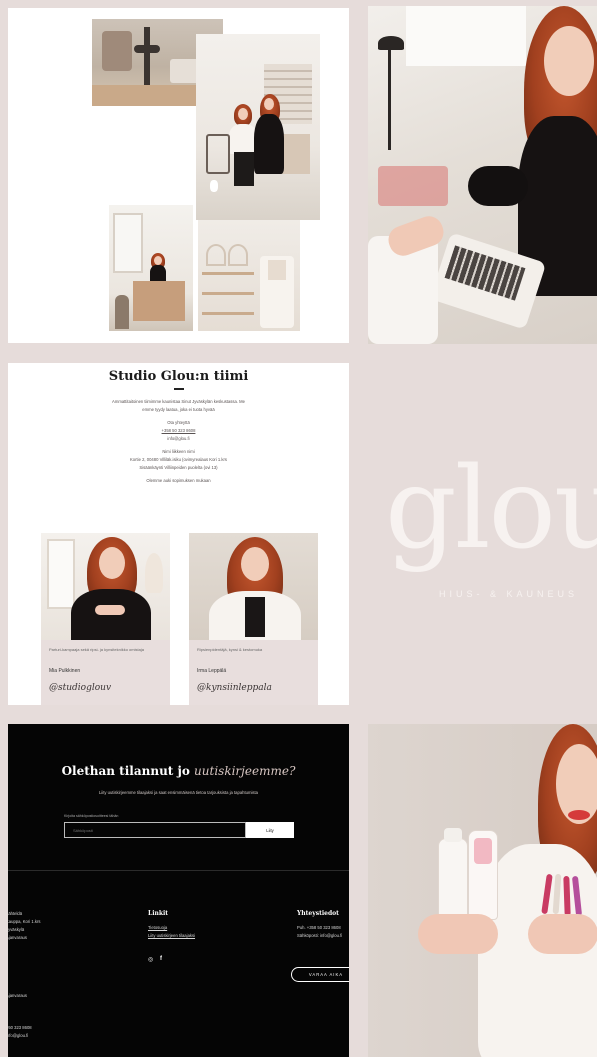 Image resolution: width=597 pixels, height=1057 pixels. What do you see at coordinates (158, 913) in the screenshot?
I see `links-heading: Linkit` at bounding box center [158, 913].